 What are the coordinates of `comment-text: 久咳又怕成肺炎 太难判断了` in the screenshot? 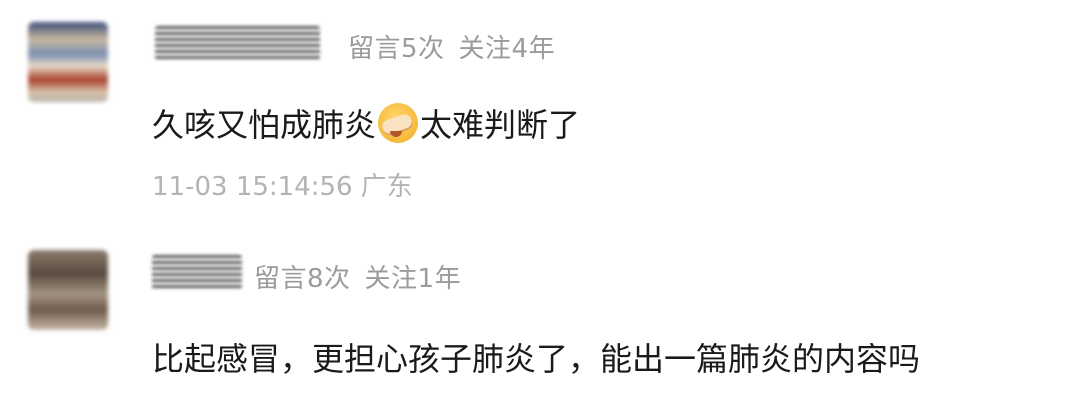 It's located at (366, 123).